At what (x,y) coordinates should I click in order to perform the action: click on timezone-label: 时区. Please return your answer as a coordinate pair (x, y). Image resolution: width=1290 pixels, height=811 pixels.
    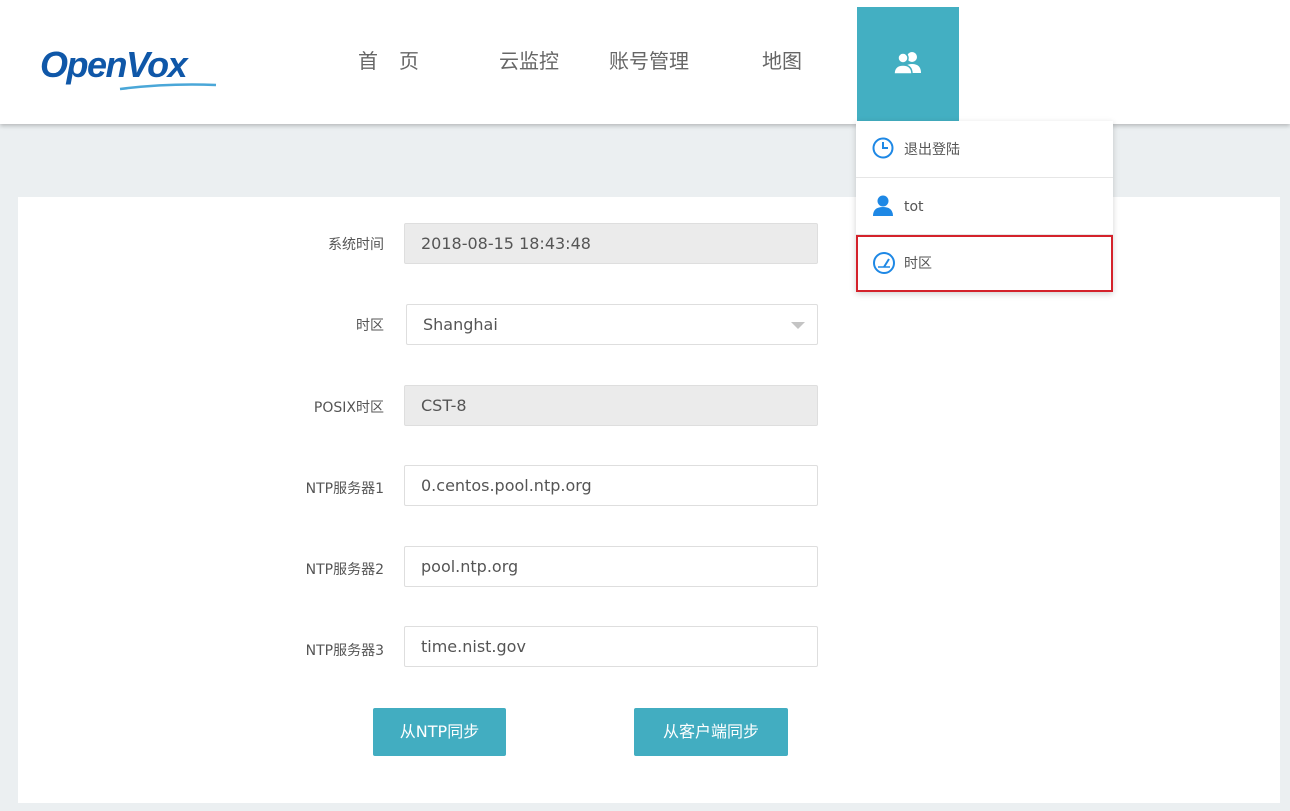
    Looking at the image, I should click on (370, 326).